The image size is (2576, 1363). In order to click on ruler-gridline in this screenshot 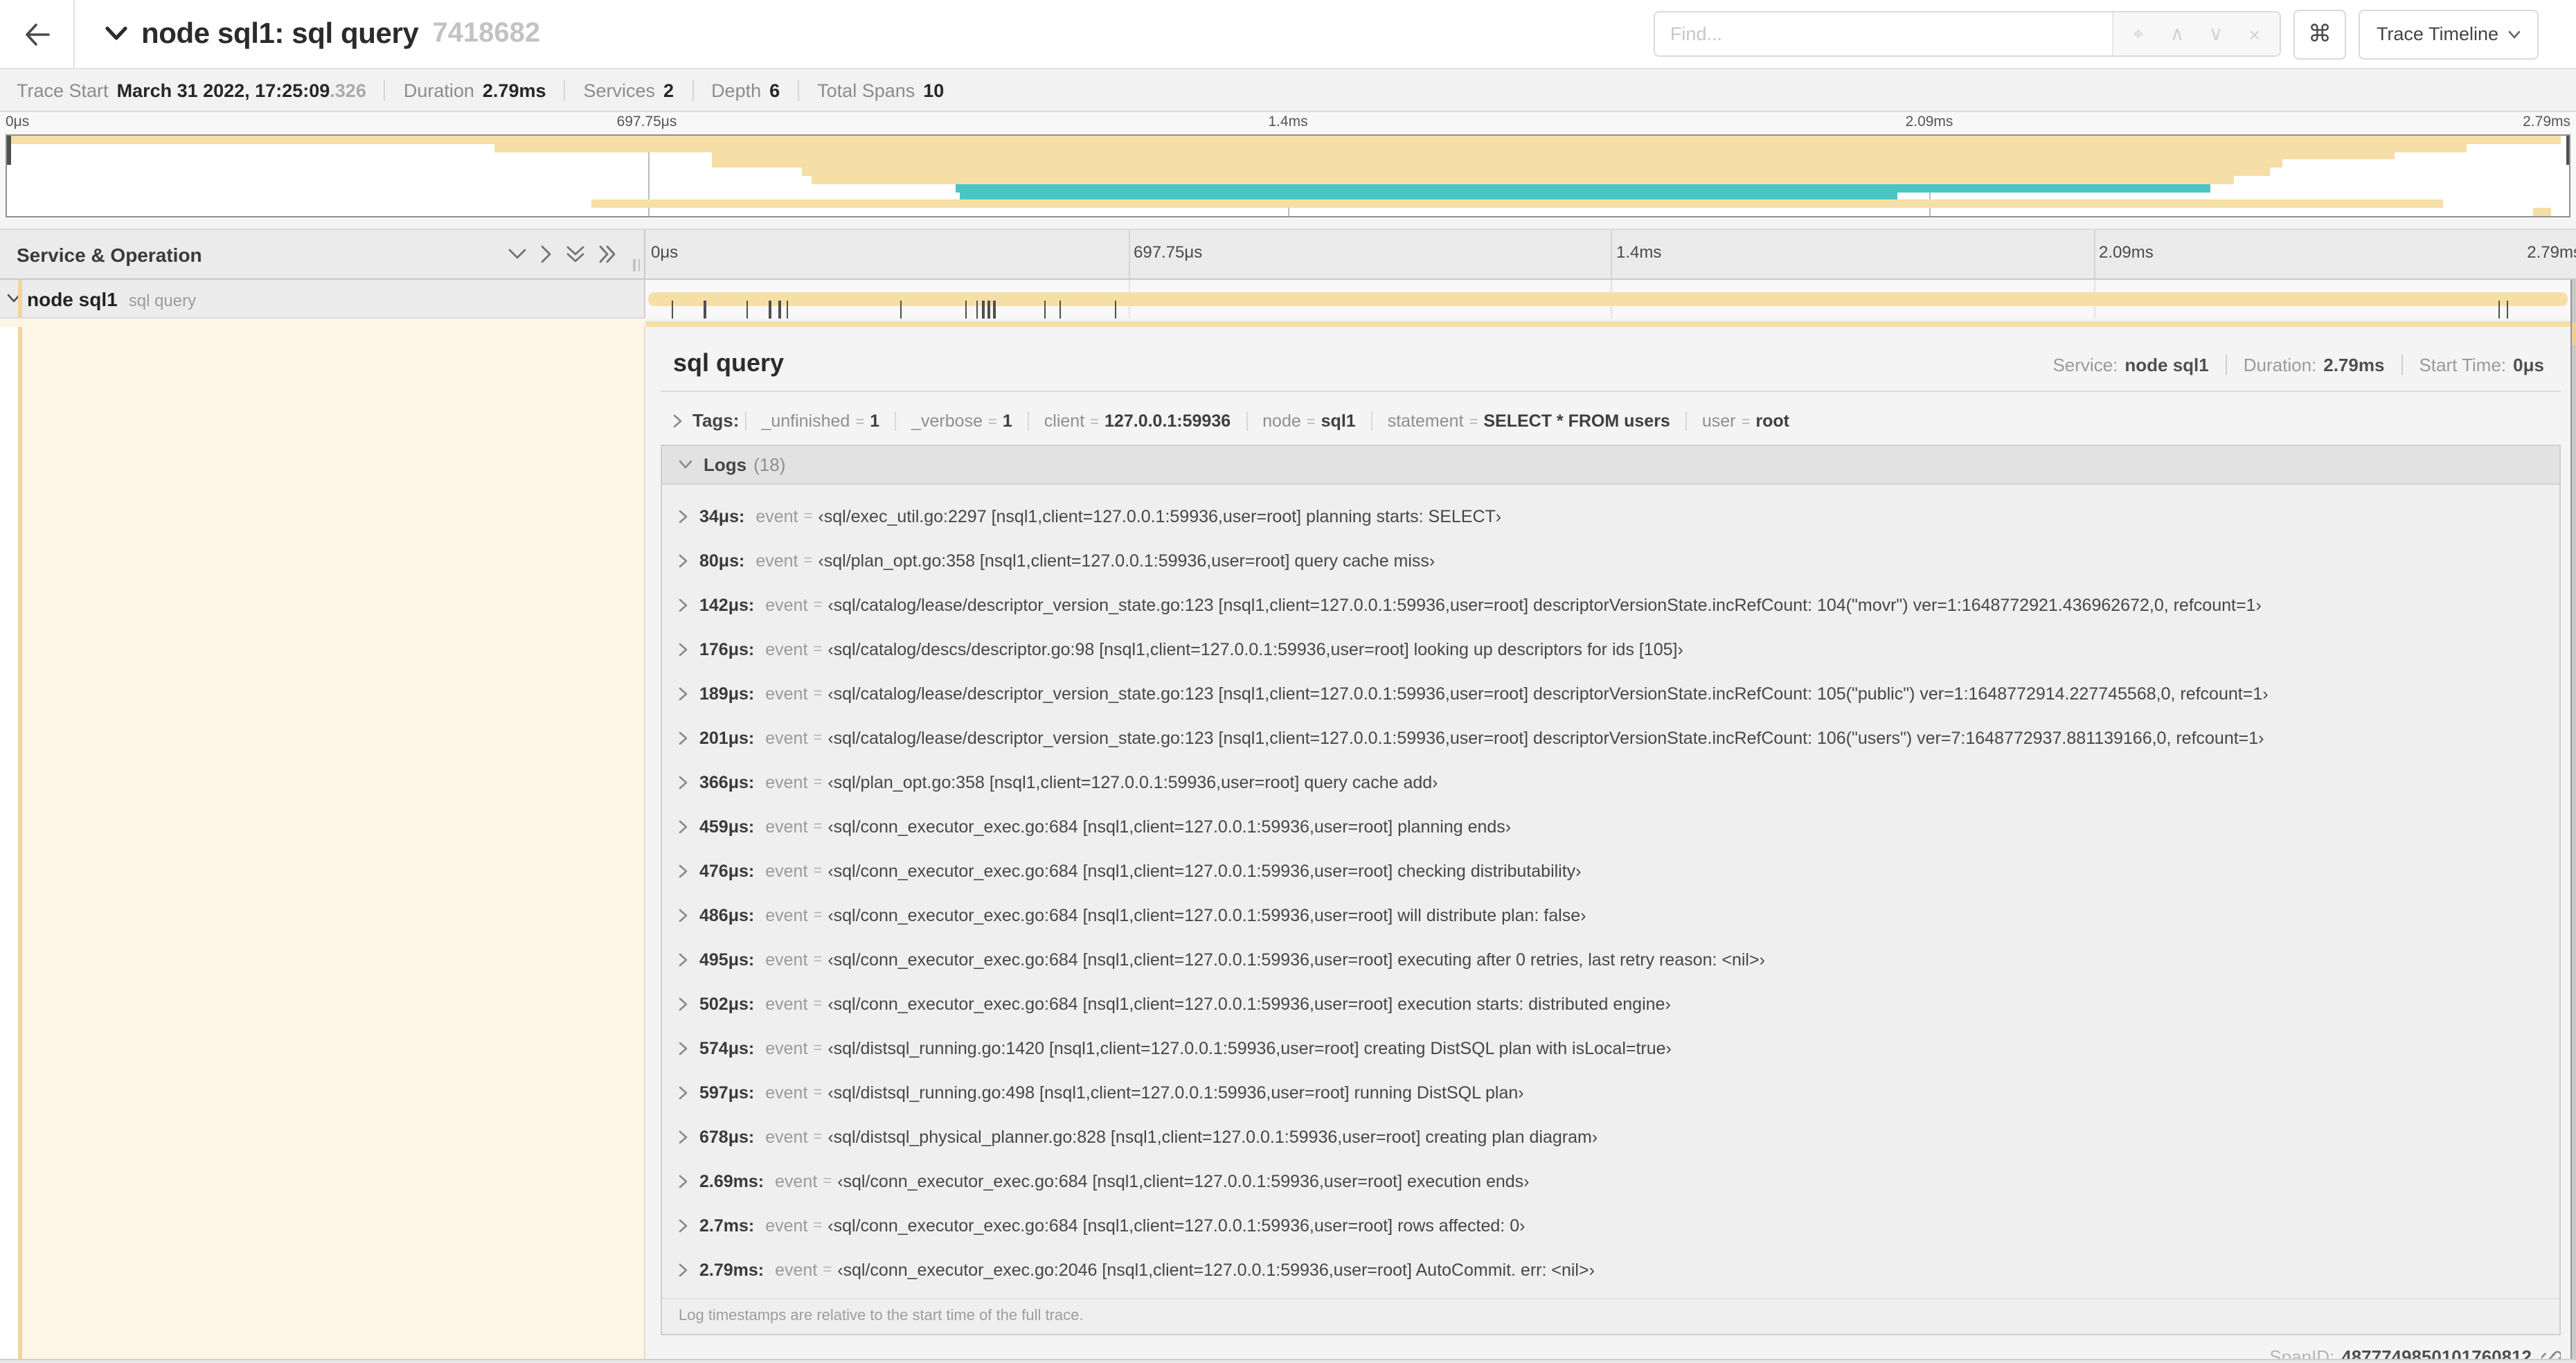, I will do `click(1612, 254)`.